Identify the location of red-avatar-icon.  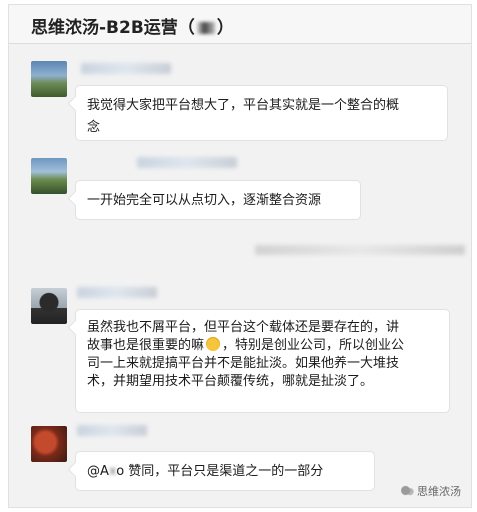
(49, 444).